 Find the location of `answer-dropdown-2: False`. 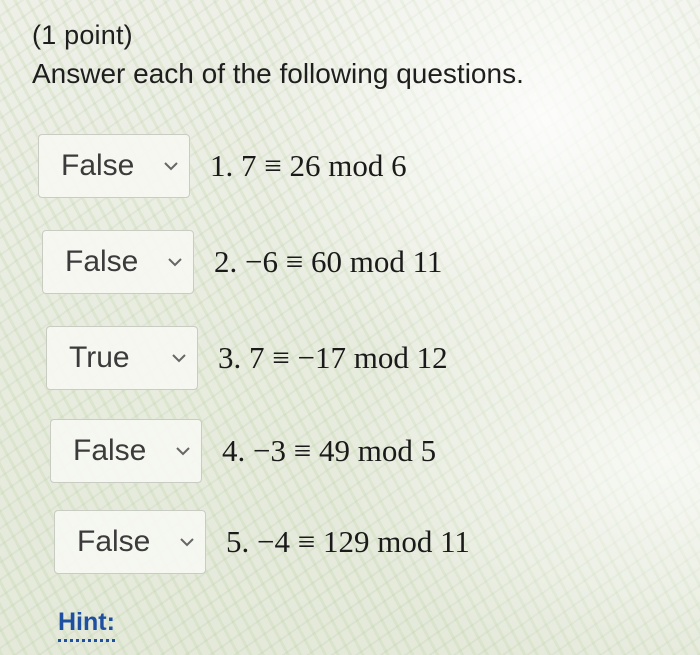

answer-dropdown-2: False is located at coordinates (118, 262).